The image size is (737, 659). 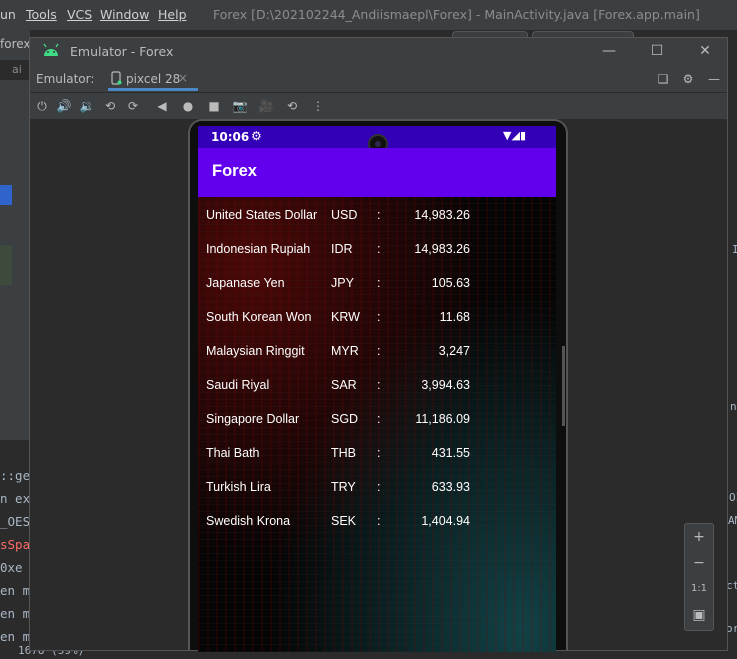 What do you see at coordinates (342, 283) in the screenshot?
I see `currency-code: JPY` at bounding box center [342, 283].